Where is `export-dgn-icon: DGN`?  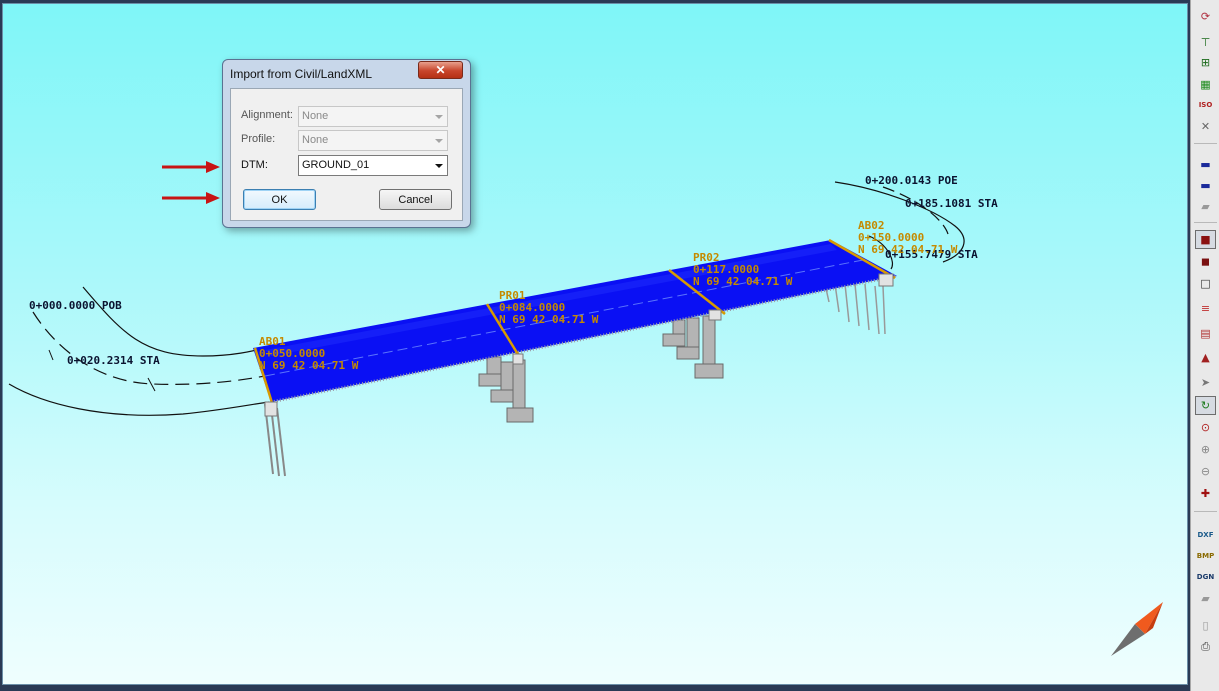 export-dgn-icon: DGN is located at coordinates (1205, 577).